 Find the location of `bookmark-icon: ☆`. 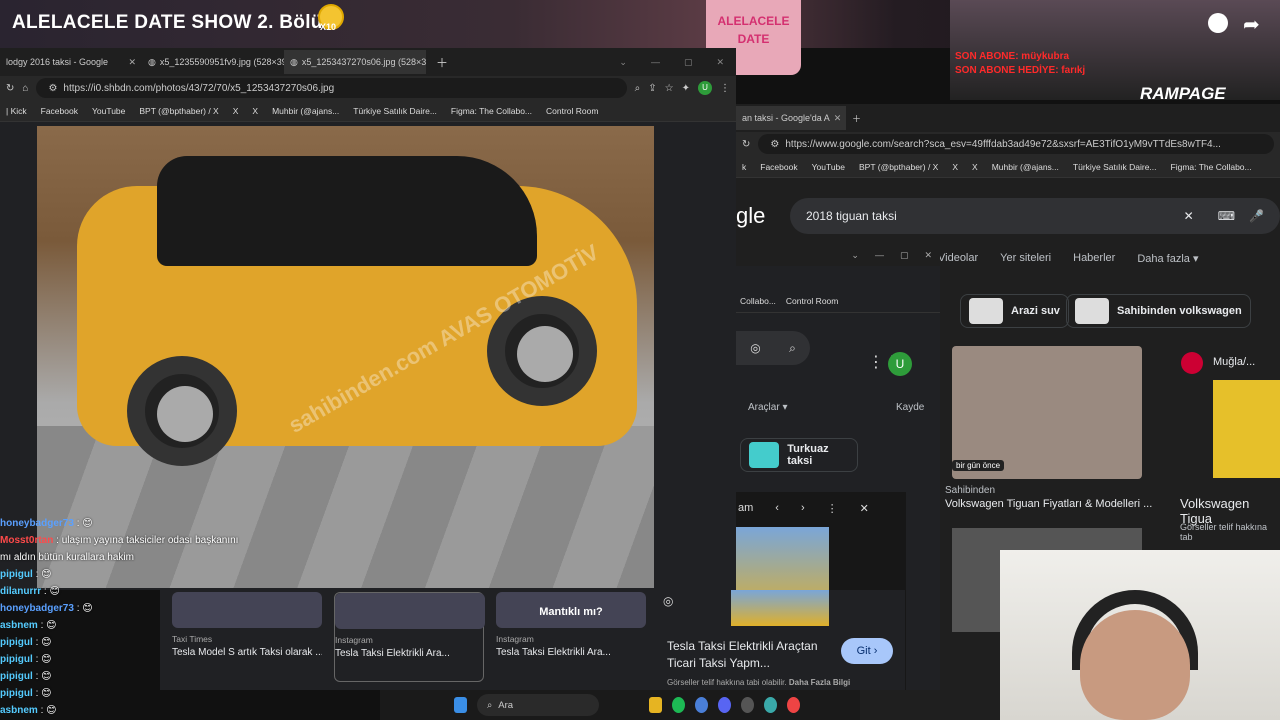

bookmark-icon: ☆ is located at coordinates (669, 88).